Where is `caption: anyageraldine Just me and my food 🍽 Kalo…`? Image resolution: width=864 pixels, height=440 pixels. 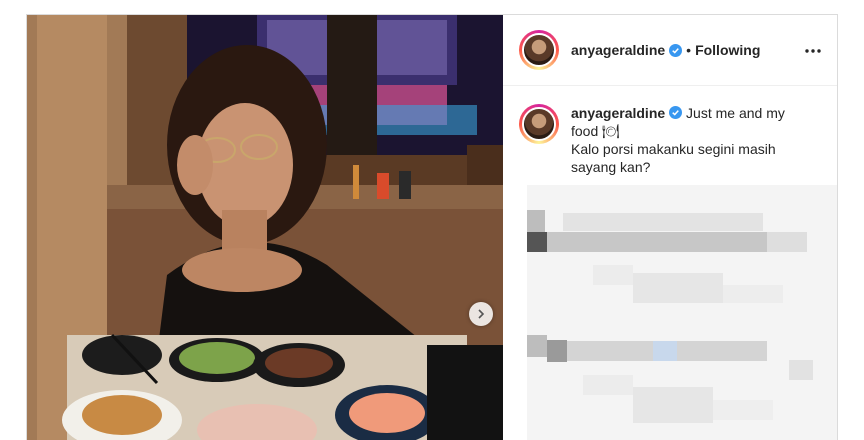
caption: anyageraldine Just me and my food 🍽 Kalo… is located at coordinates (670, 131).